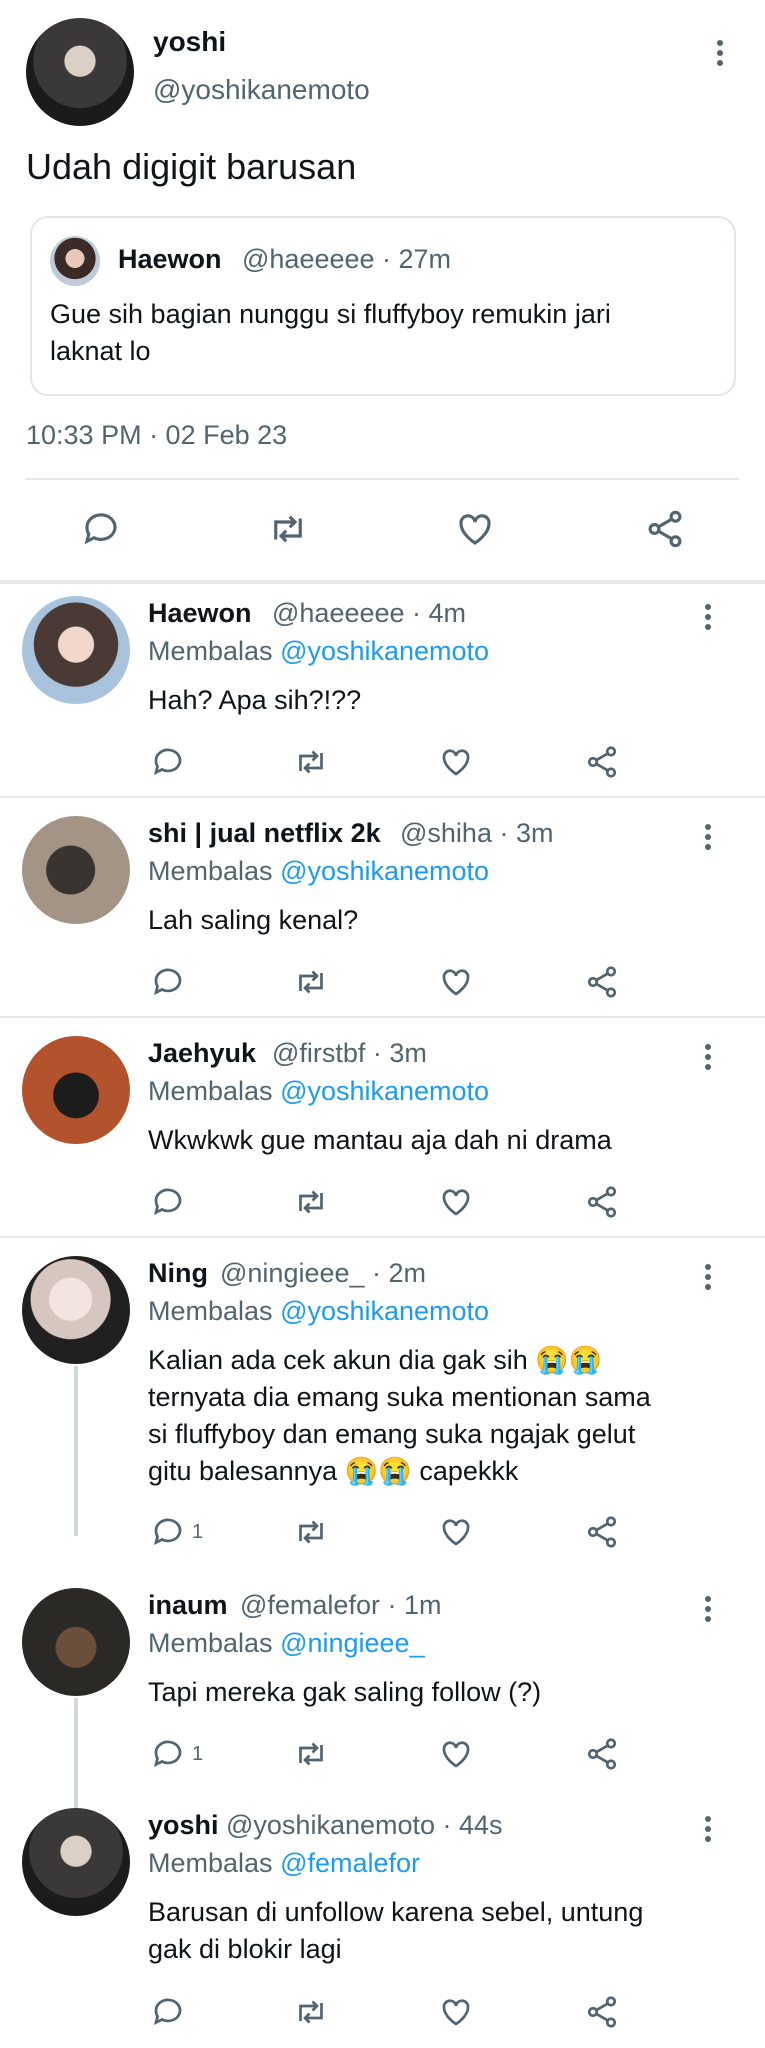 Image resolution: width=765 pixels, height=2048 pixels. Describe the element at coordinates (188, 1605) in the screenshot. I see `reply-name: inaum` at that location.